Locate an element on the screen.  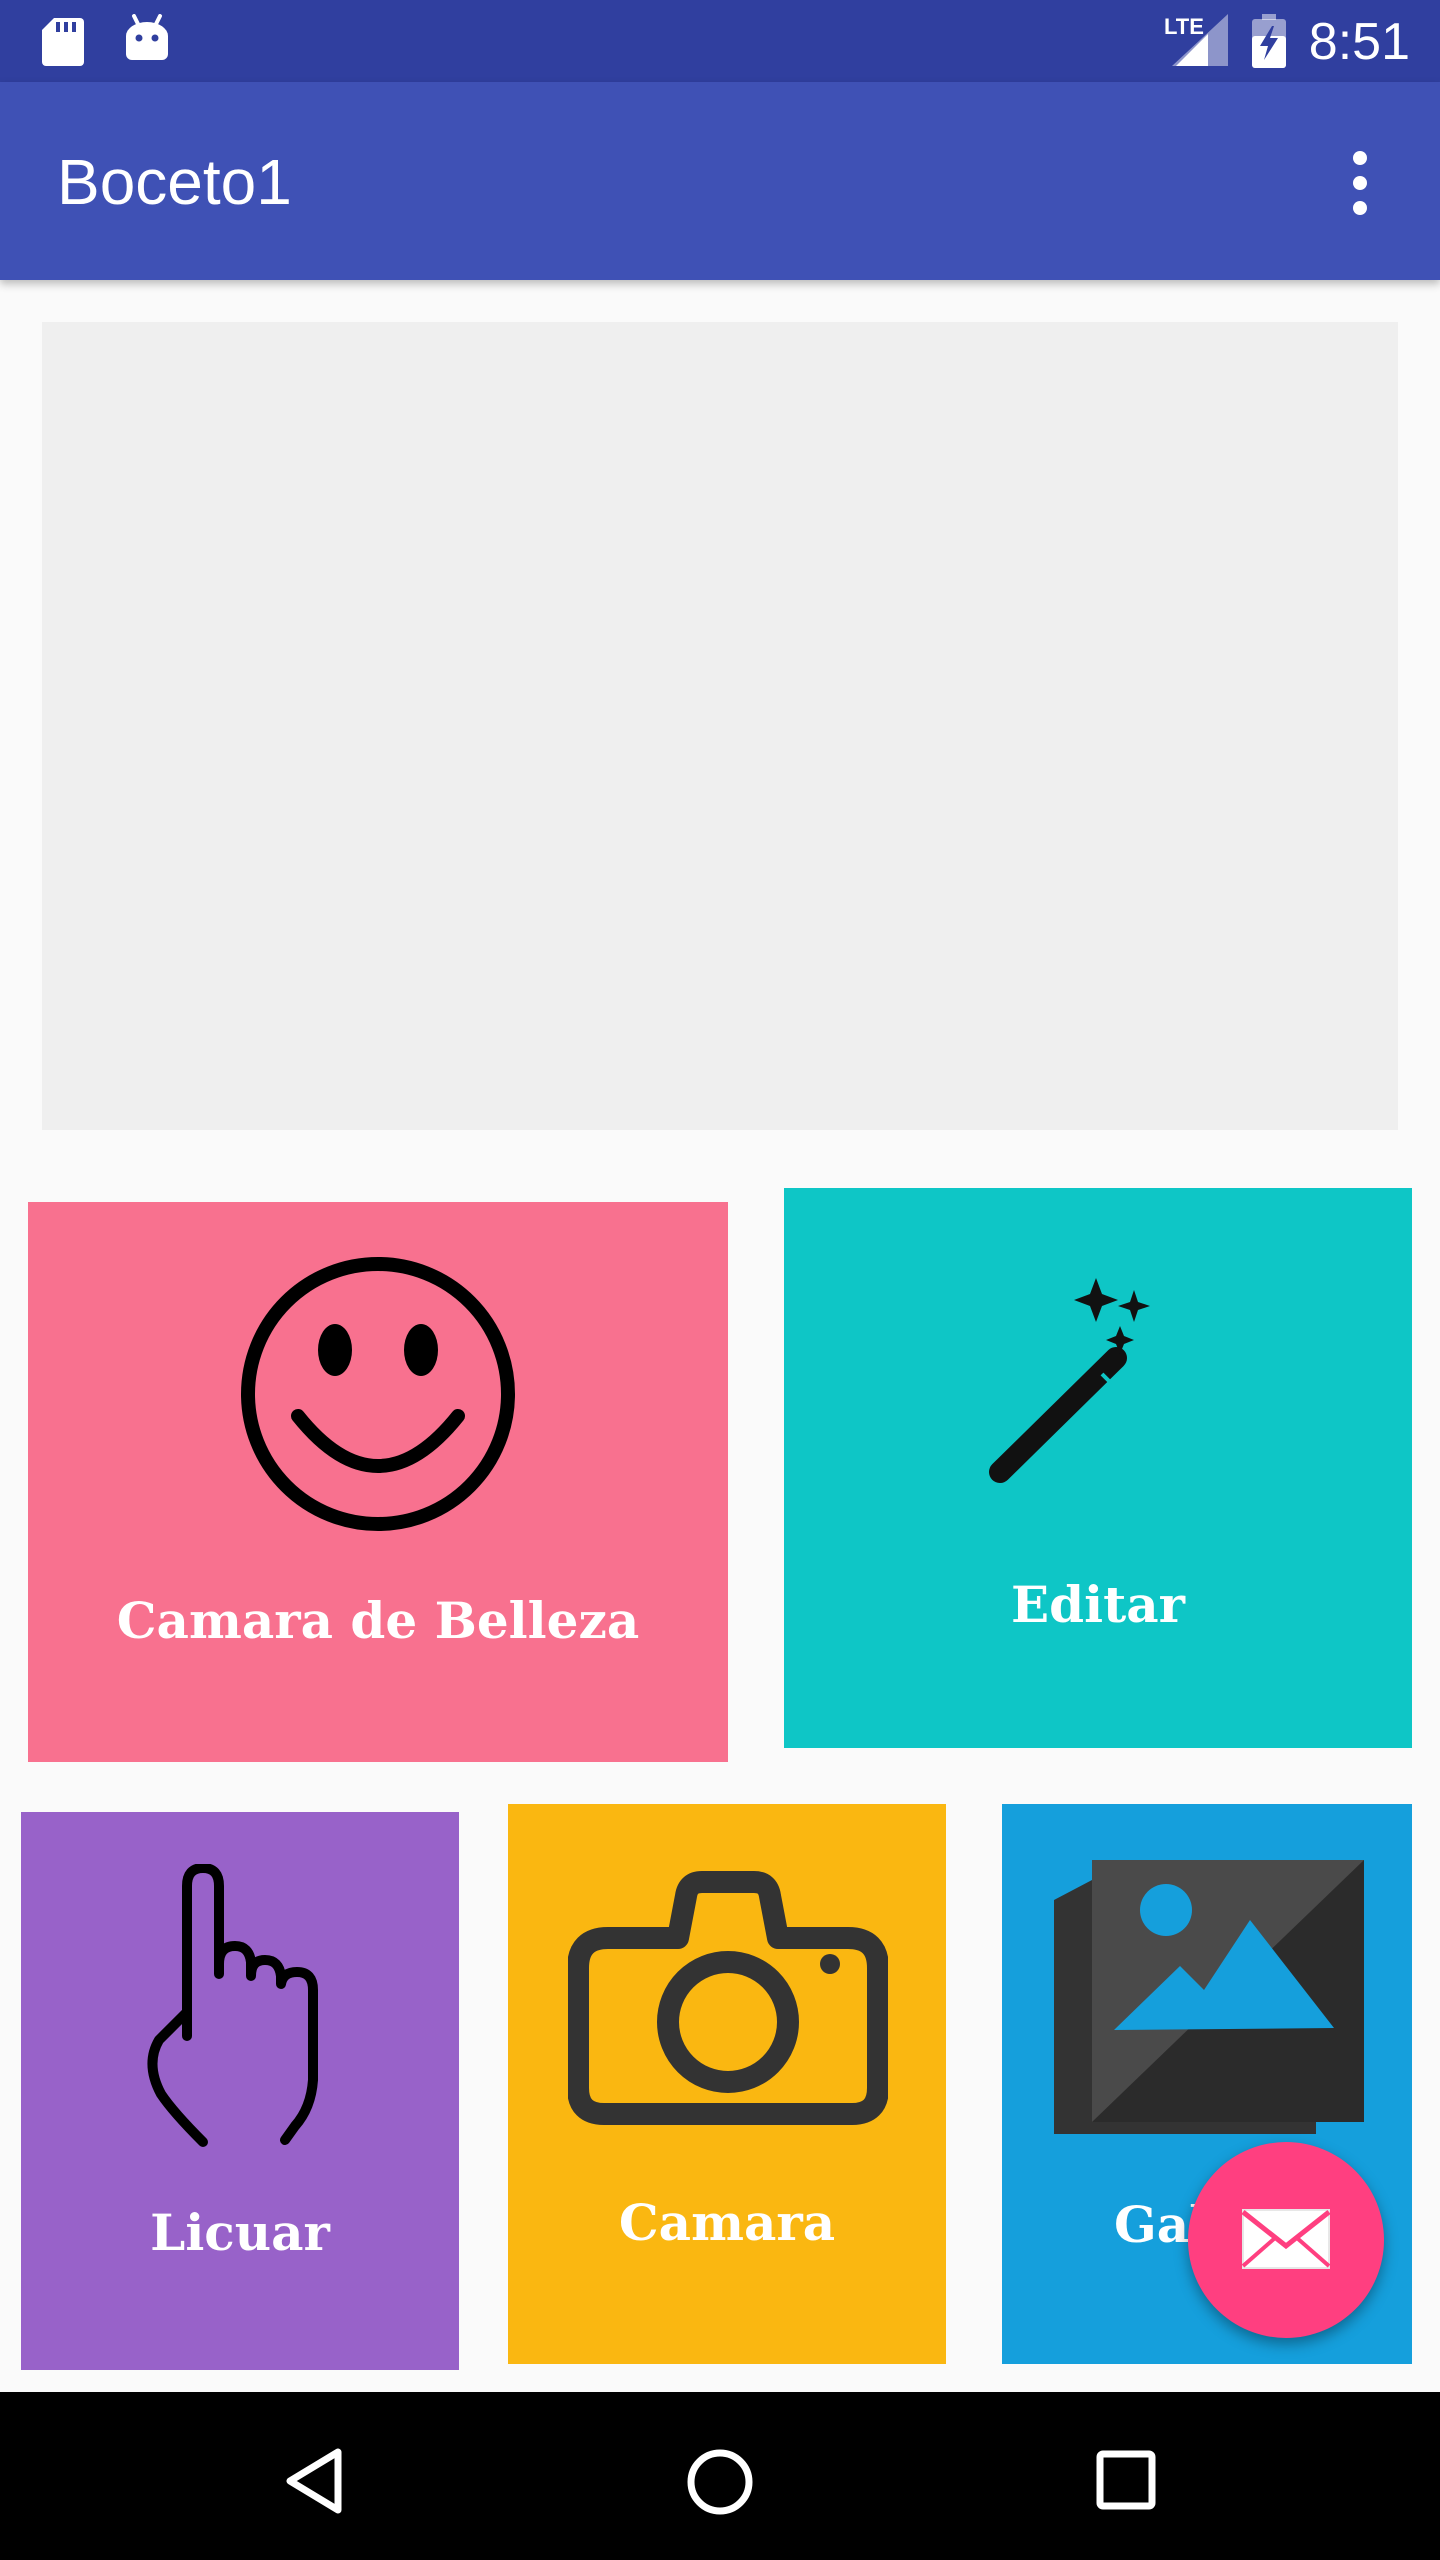
tile-camara: Camara is located at coordinates (727, 2084).